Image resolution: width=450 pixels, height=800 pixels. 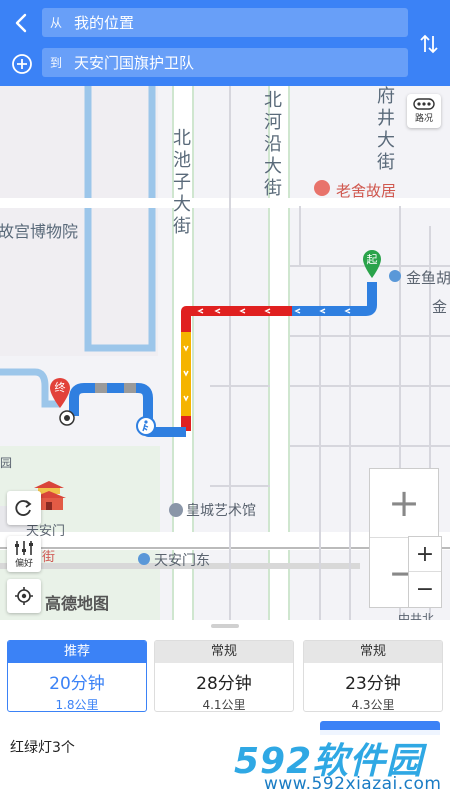 What do you see at coordinates (104, 23) in the screenshot?
I see `origin-value: 我的位置` at bounding box center [104, 23].